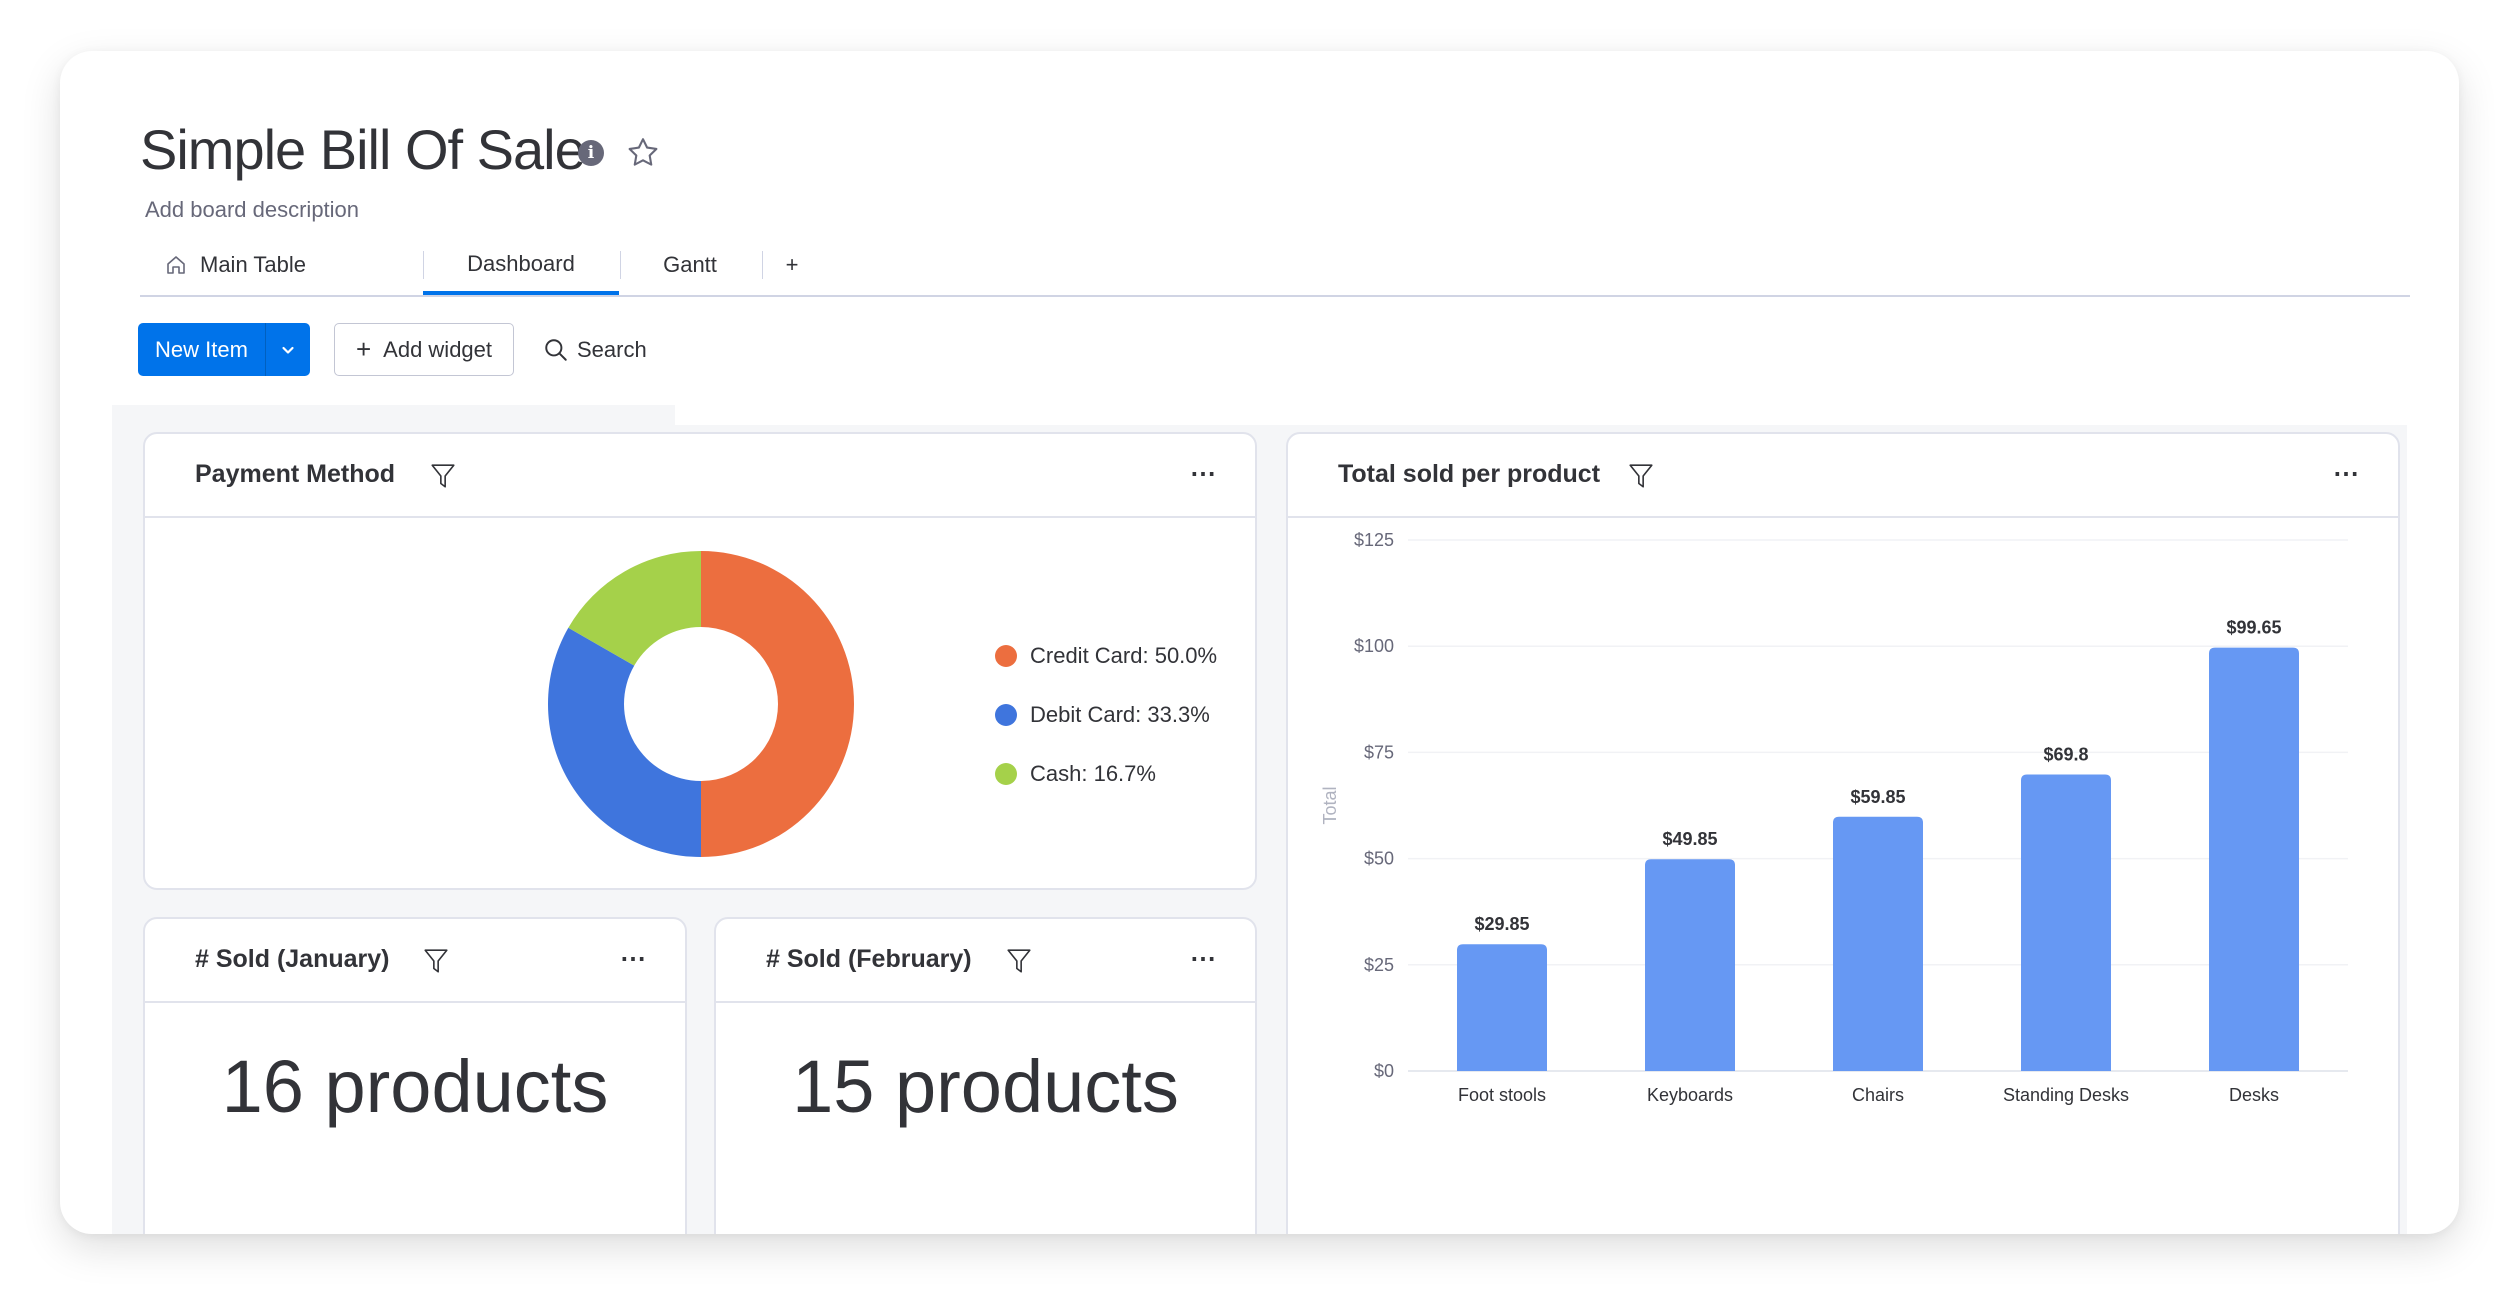 The width and height of the screenshot is (2520, 1305). I want to click on add-view-button: +, so click(792, 265).